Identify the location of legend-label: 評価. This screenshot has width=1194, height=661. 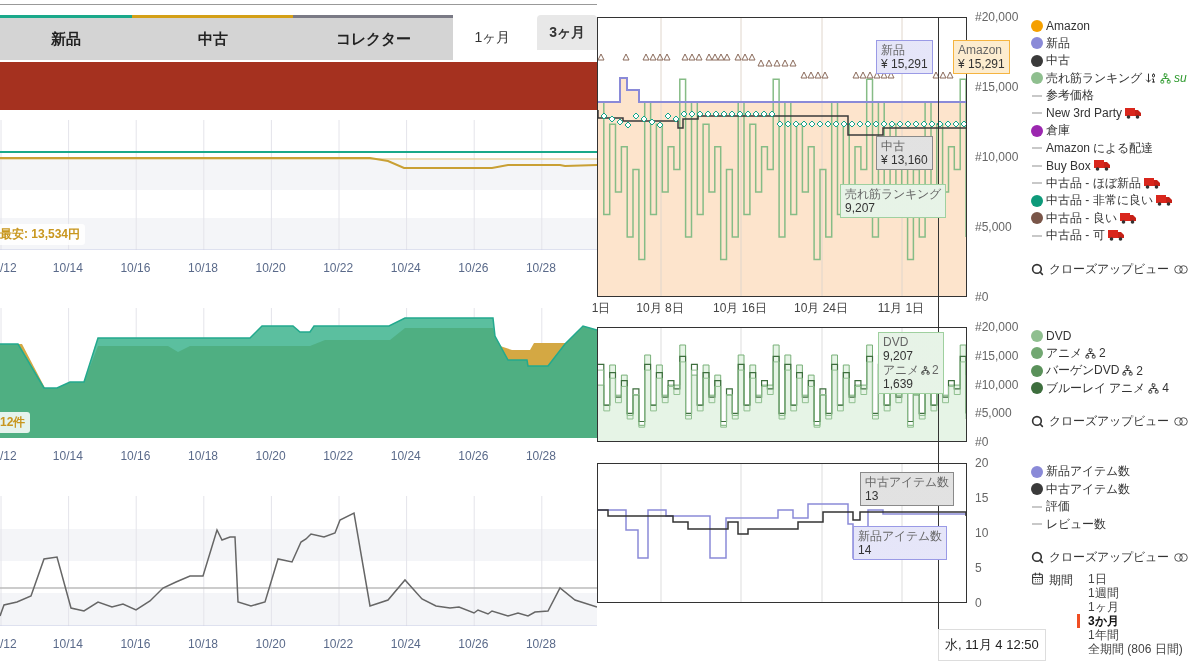
(1058, 507).